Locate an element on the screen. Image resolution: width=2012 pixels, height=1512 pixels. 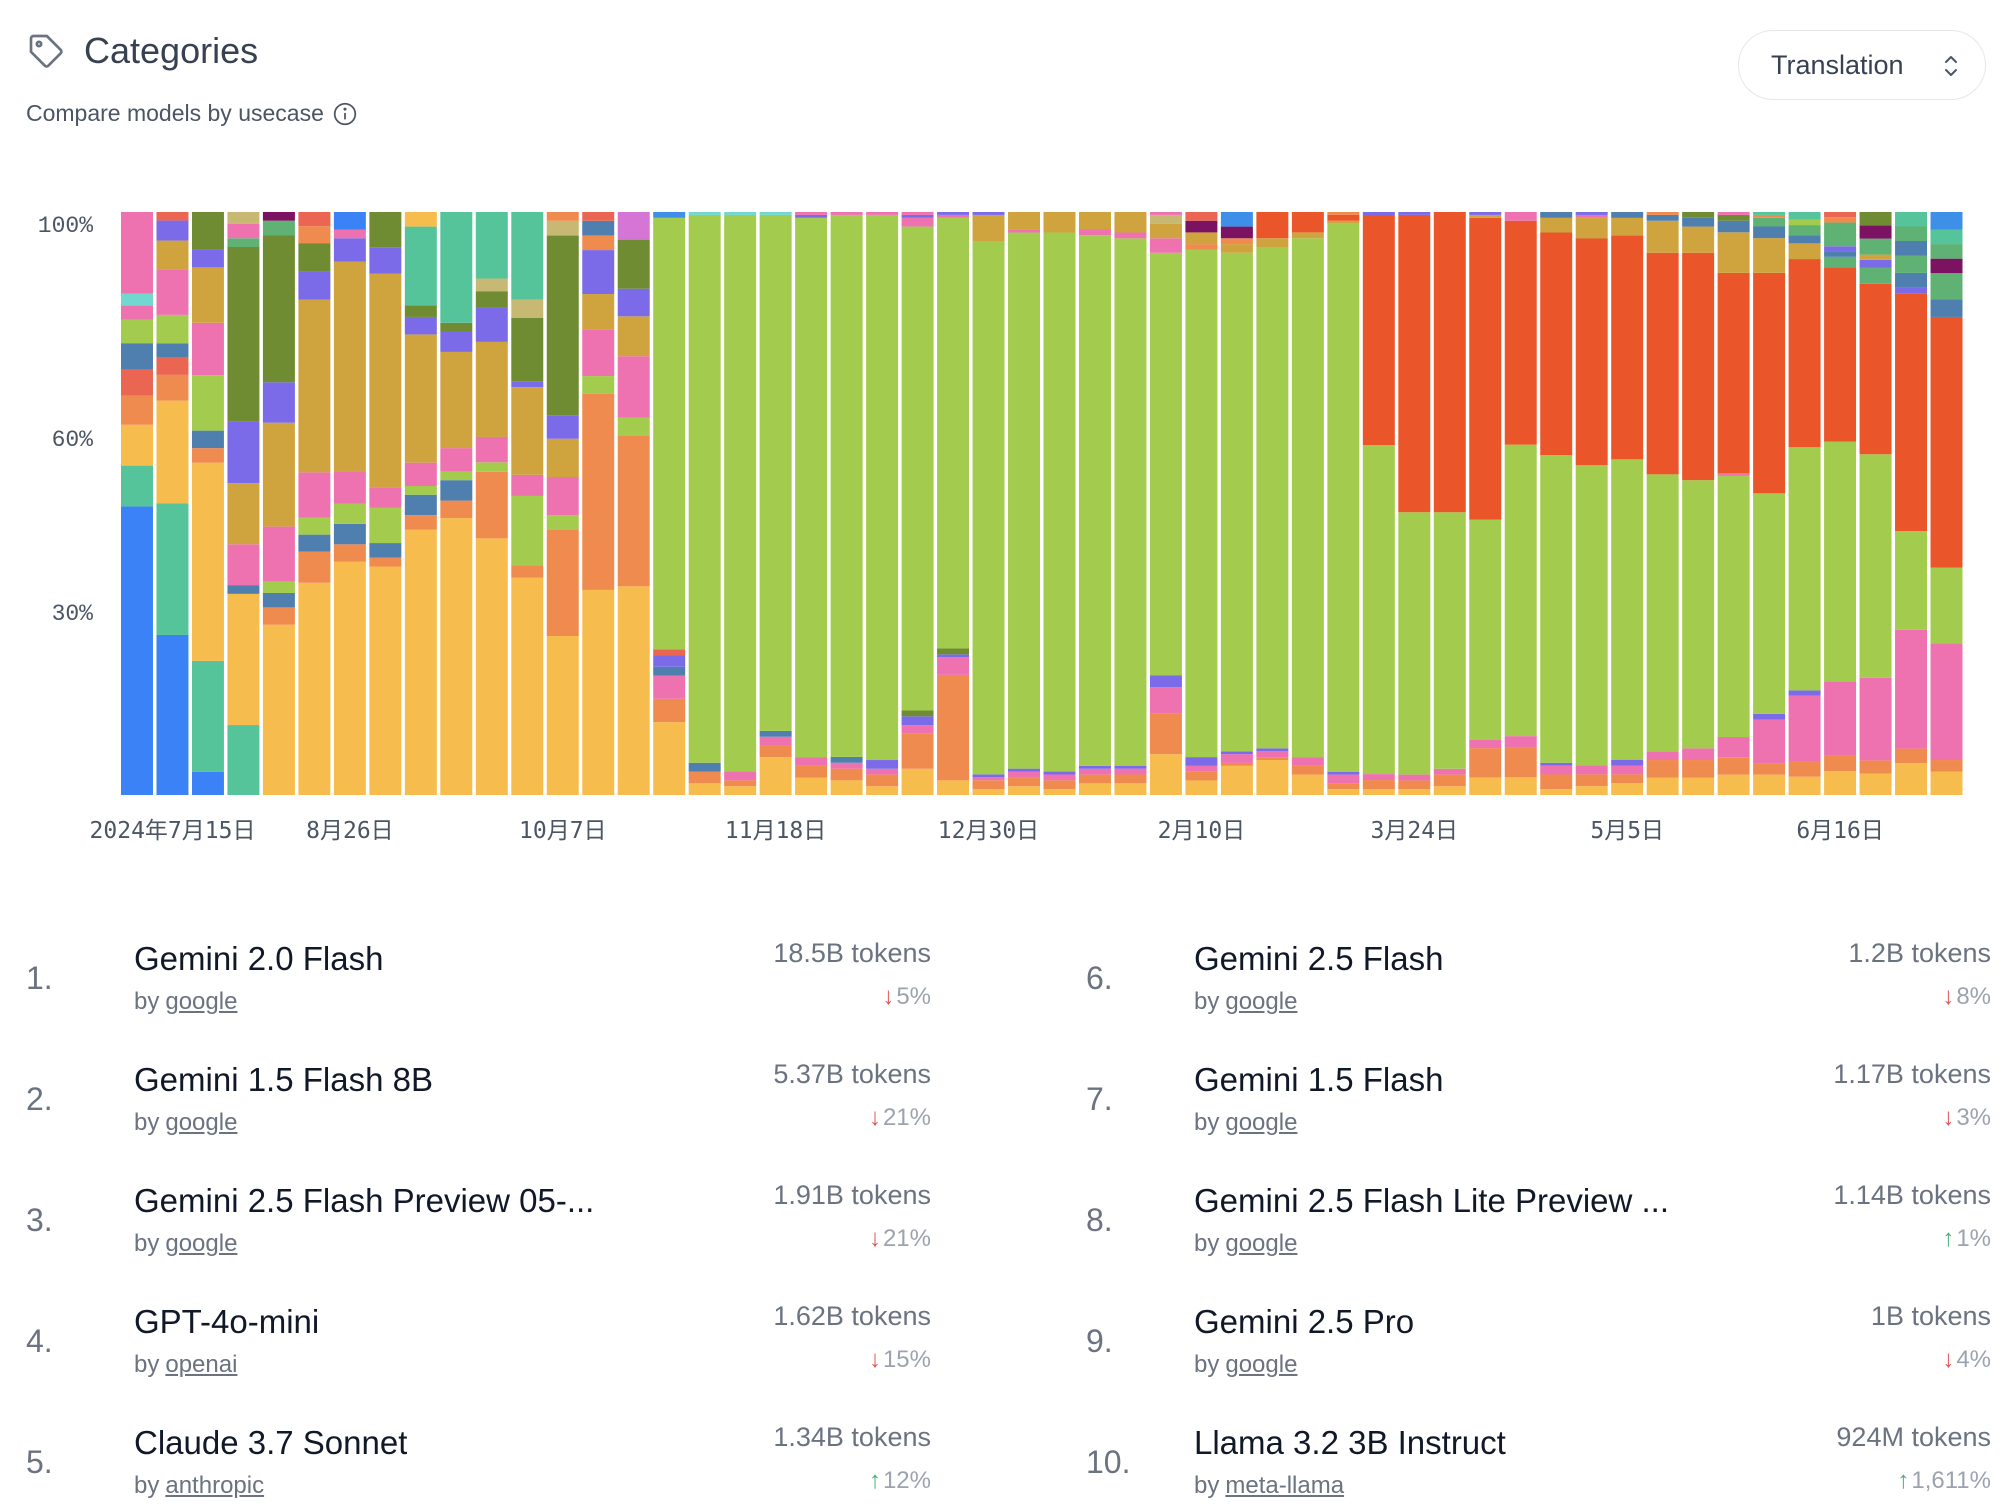
author-link: openai is located at coordinates (201, 1364).